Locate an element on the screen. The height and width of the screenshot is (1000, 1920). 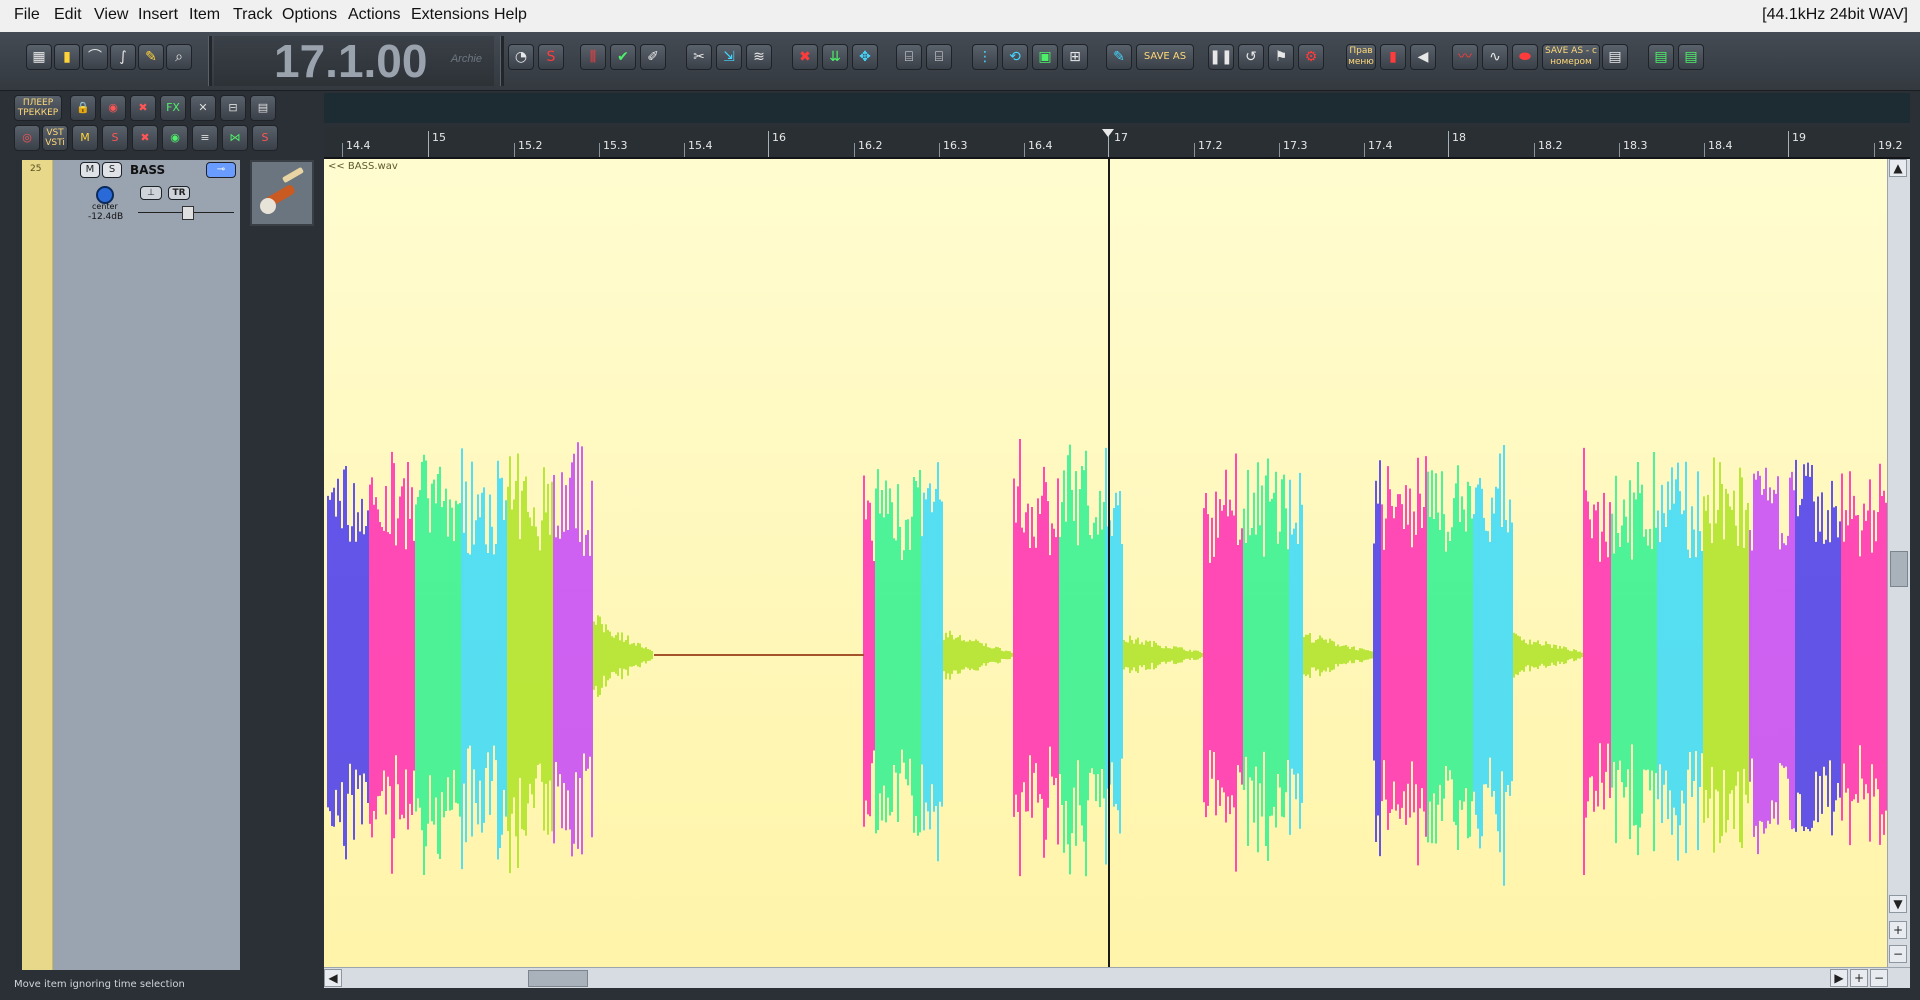
time-display: 17.1.00 Archie is located at coordinates (354, 61).